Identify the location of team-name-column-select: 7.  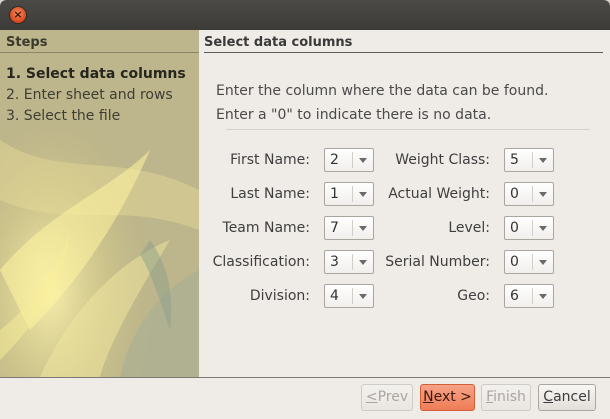
(349, 228).